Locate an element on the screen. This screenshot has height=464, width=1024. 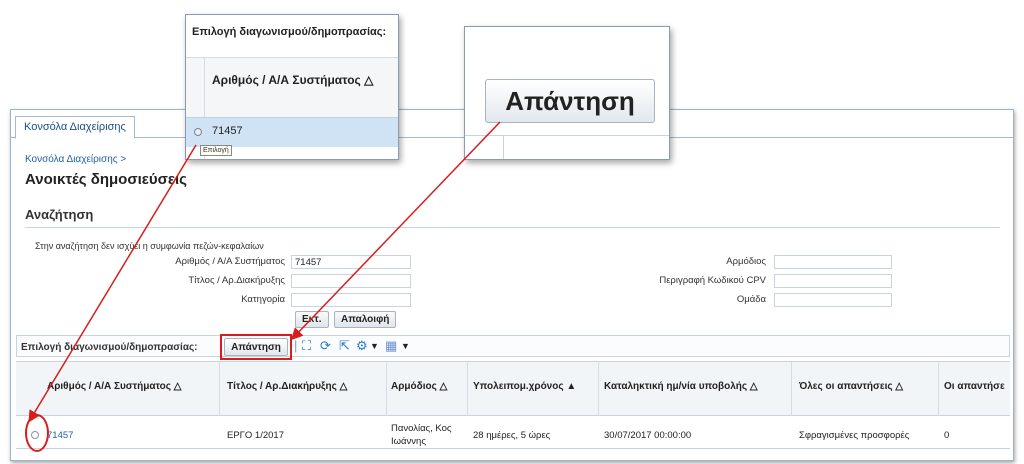
responsible-input is located at coordinates (833, 262).